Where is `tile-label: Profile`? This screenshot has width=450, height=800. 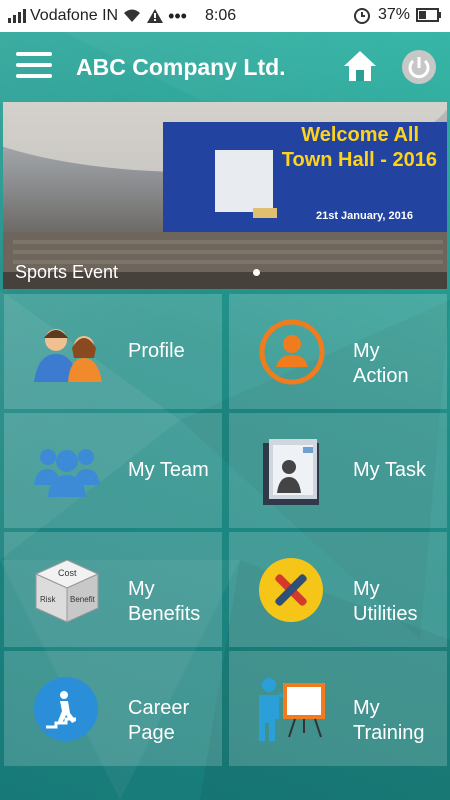 tile-label: Profile is located at coordinates (156, 351).